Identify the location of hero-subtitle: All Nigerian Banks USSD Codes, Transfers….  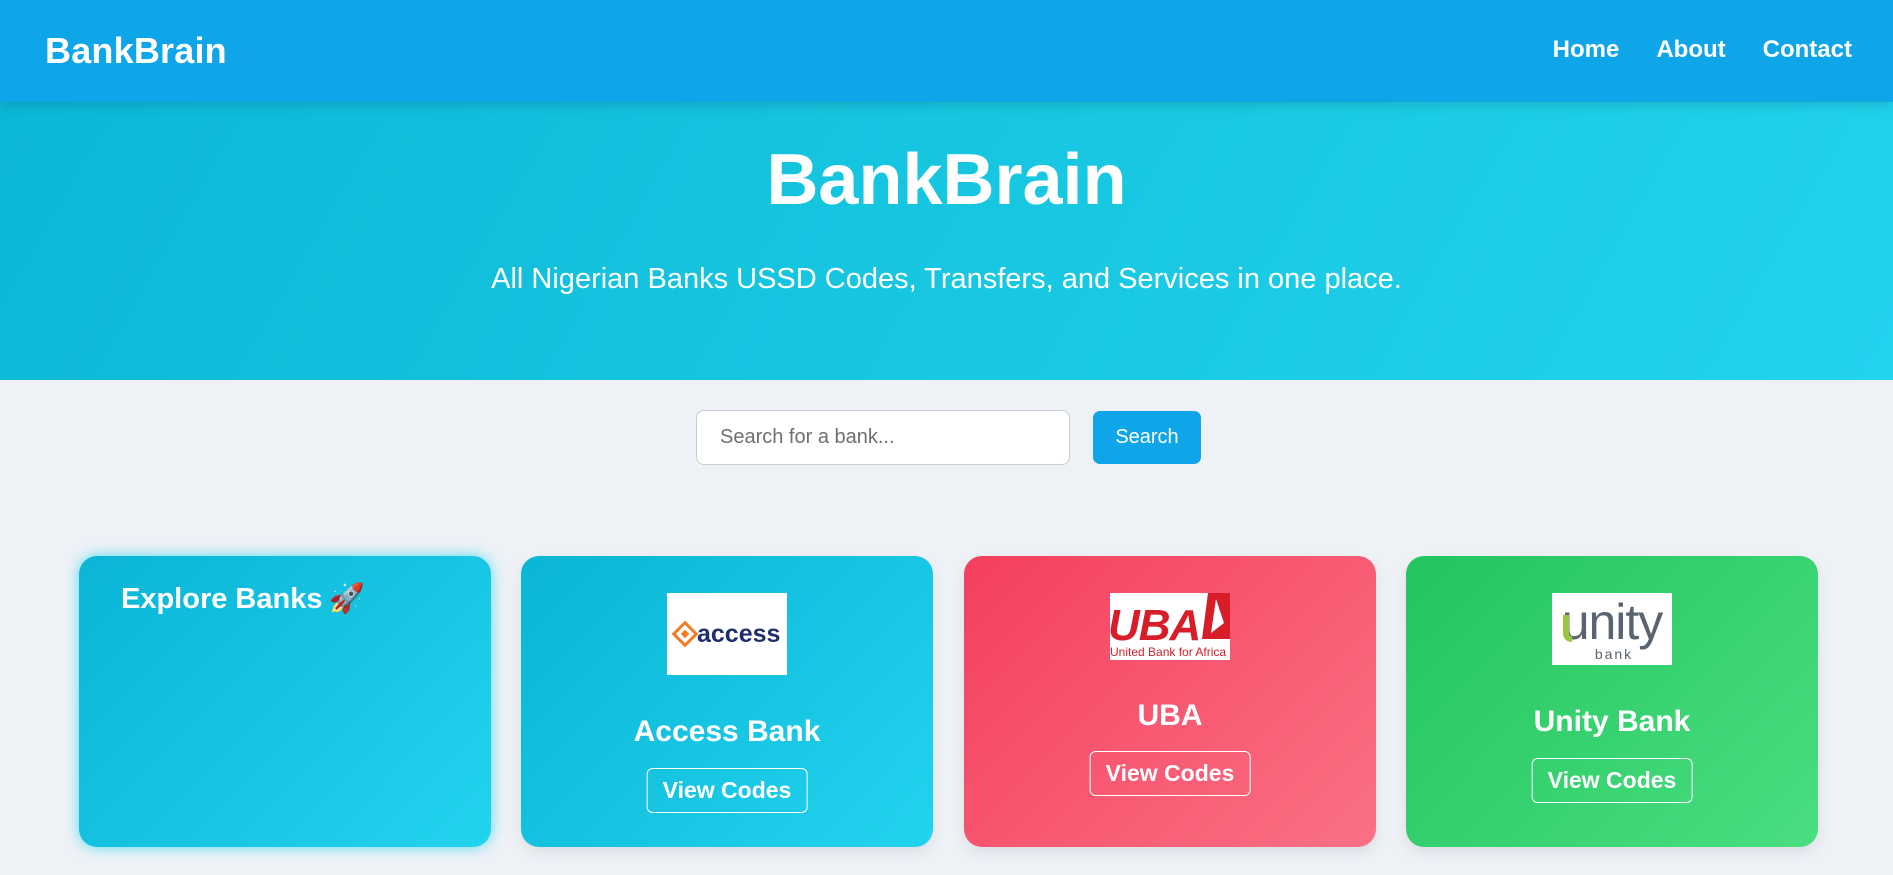
(946, 279).